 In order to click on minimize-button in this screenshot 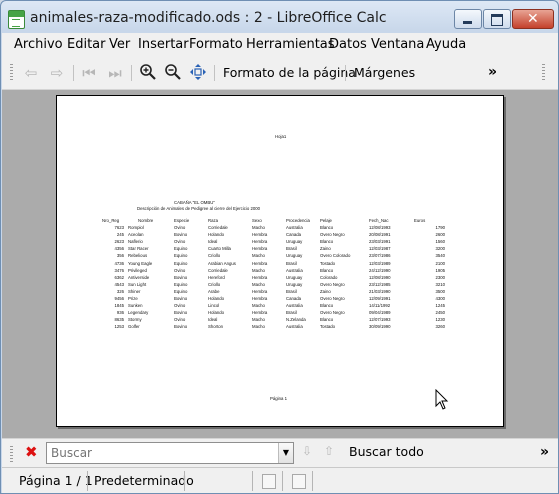, I will do `click(468, 19)`.